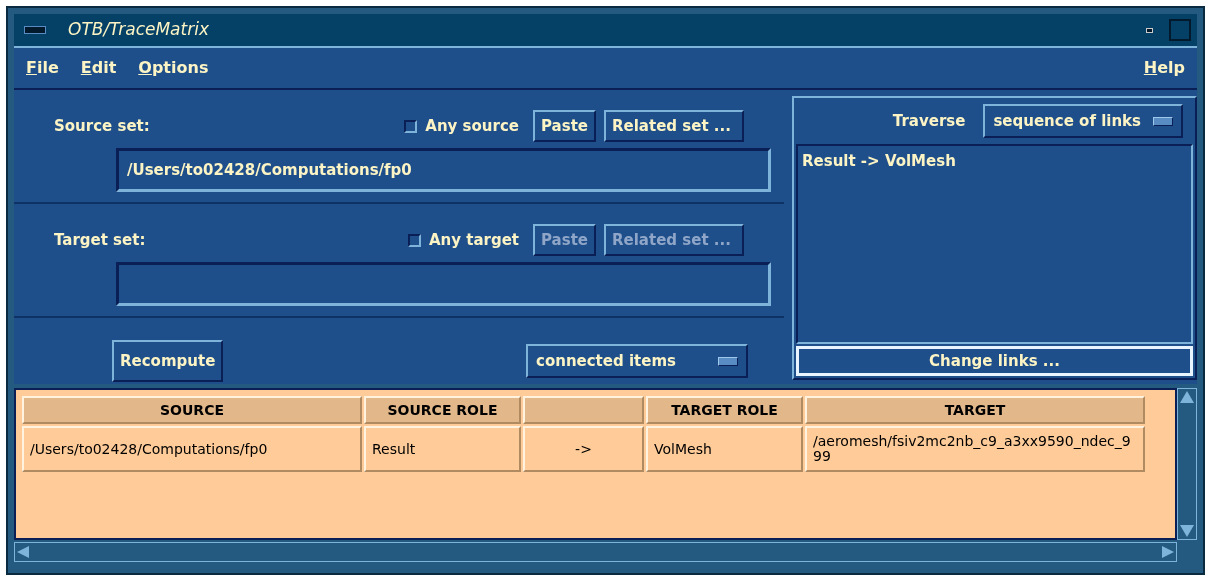  What do you see at coordinates (98, 68) in the screenshot?
I see `menu-item: Edit` at bounding box center [98, 68].